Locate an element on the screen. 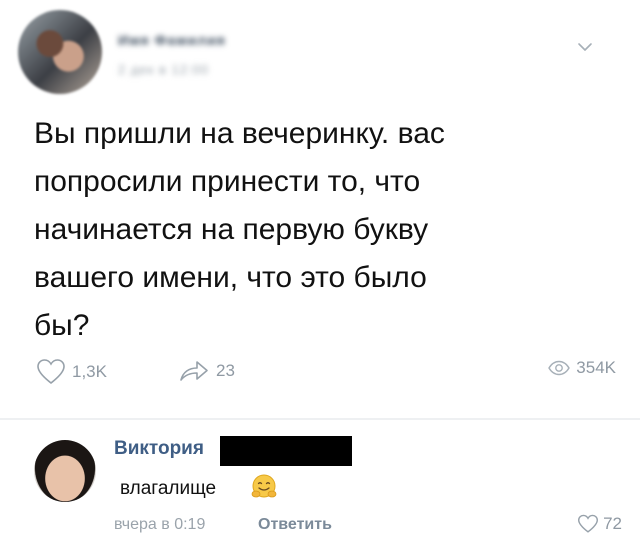 Image resolution: width=640 pixels, height=557 pixels. comment-author-avatar is located at coordinates (65, 471).